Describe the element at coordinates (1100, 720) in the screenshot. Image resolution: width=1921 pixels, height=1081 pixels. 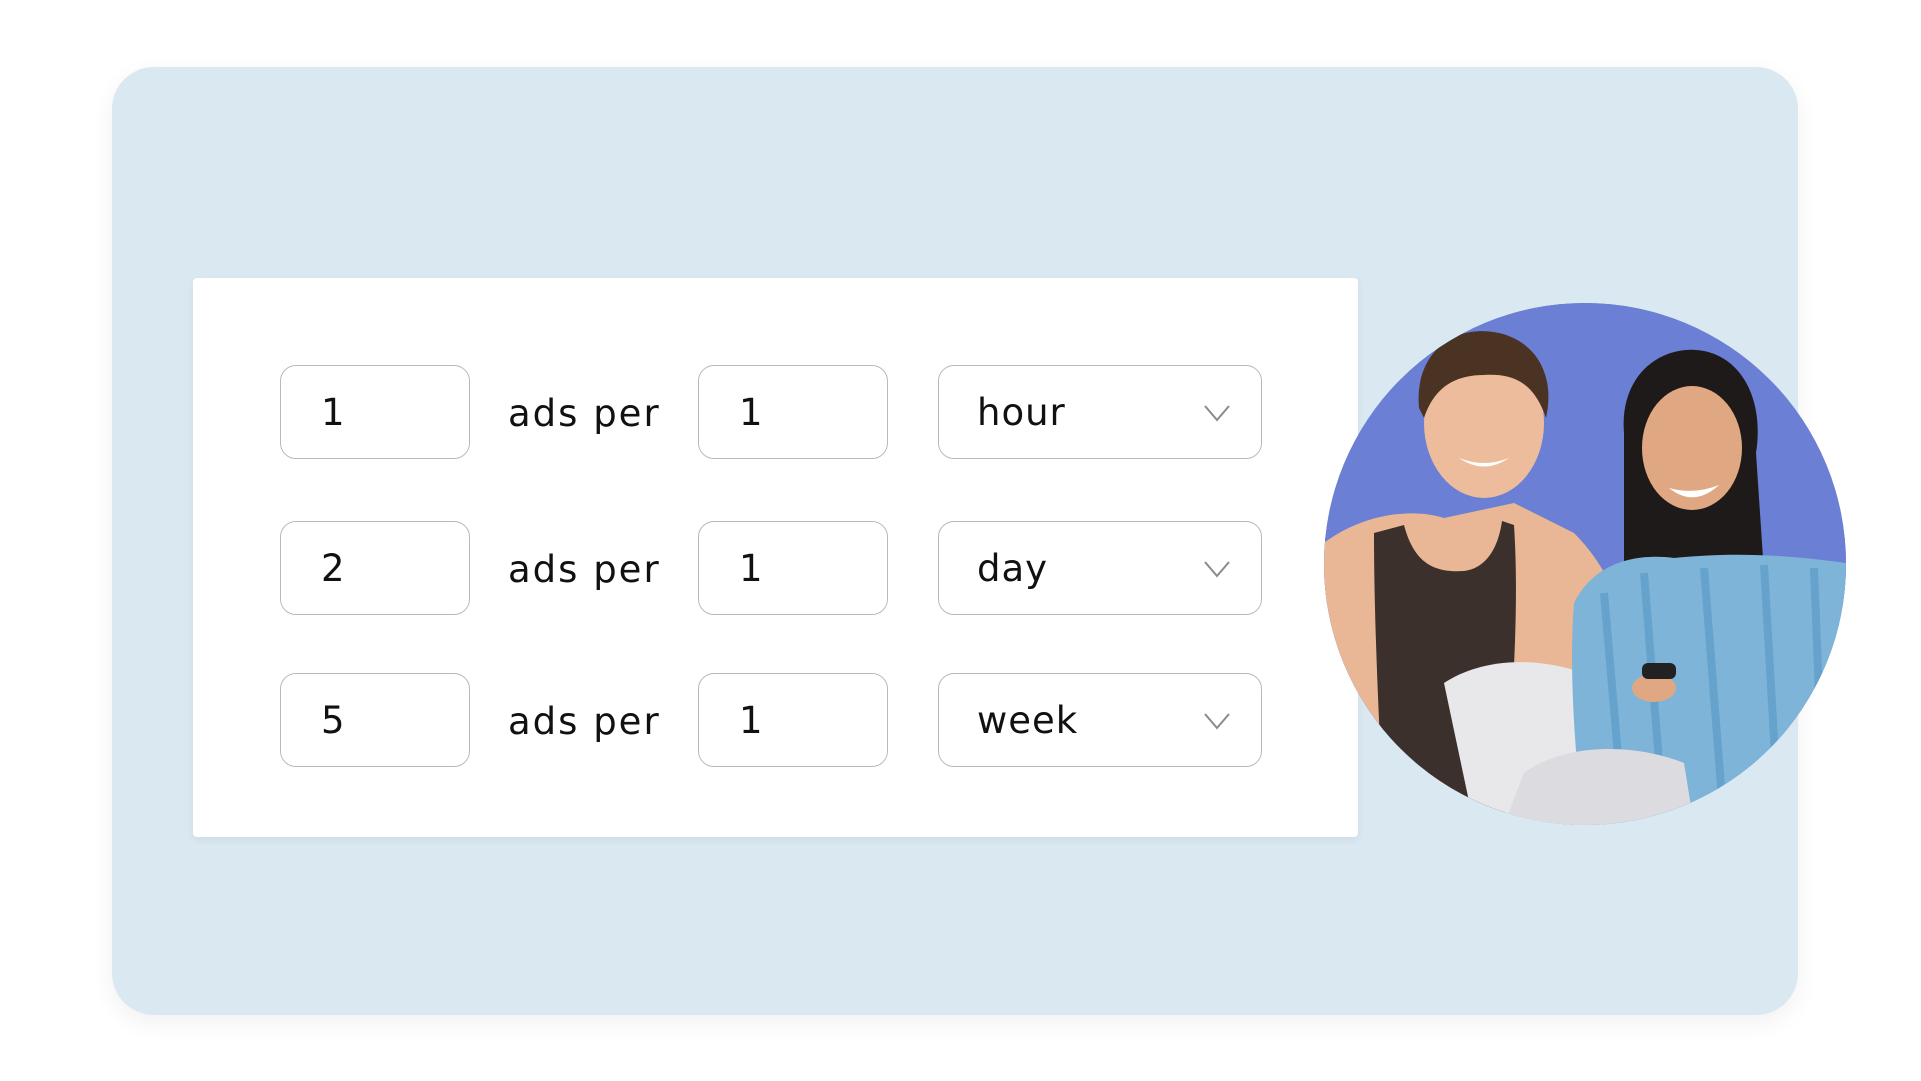
I see `period-unit-select: week` at that location.